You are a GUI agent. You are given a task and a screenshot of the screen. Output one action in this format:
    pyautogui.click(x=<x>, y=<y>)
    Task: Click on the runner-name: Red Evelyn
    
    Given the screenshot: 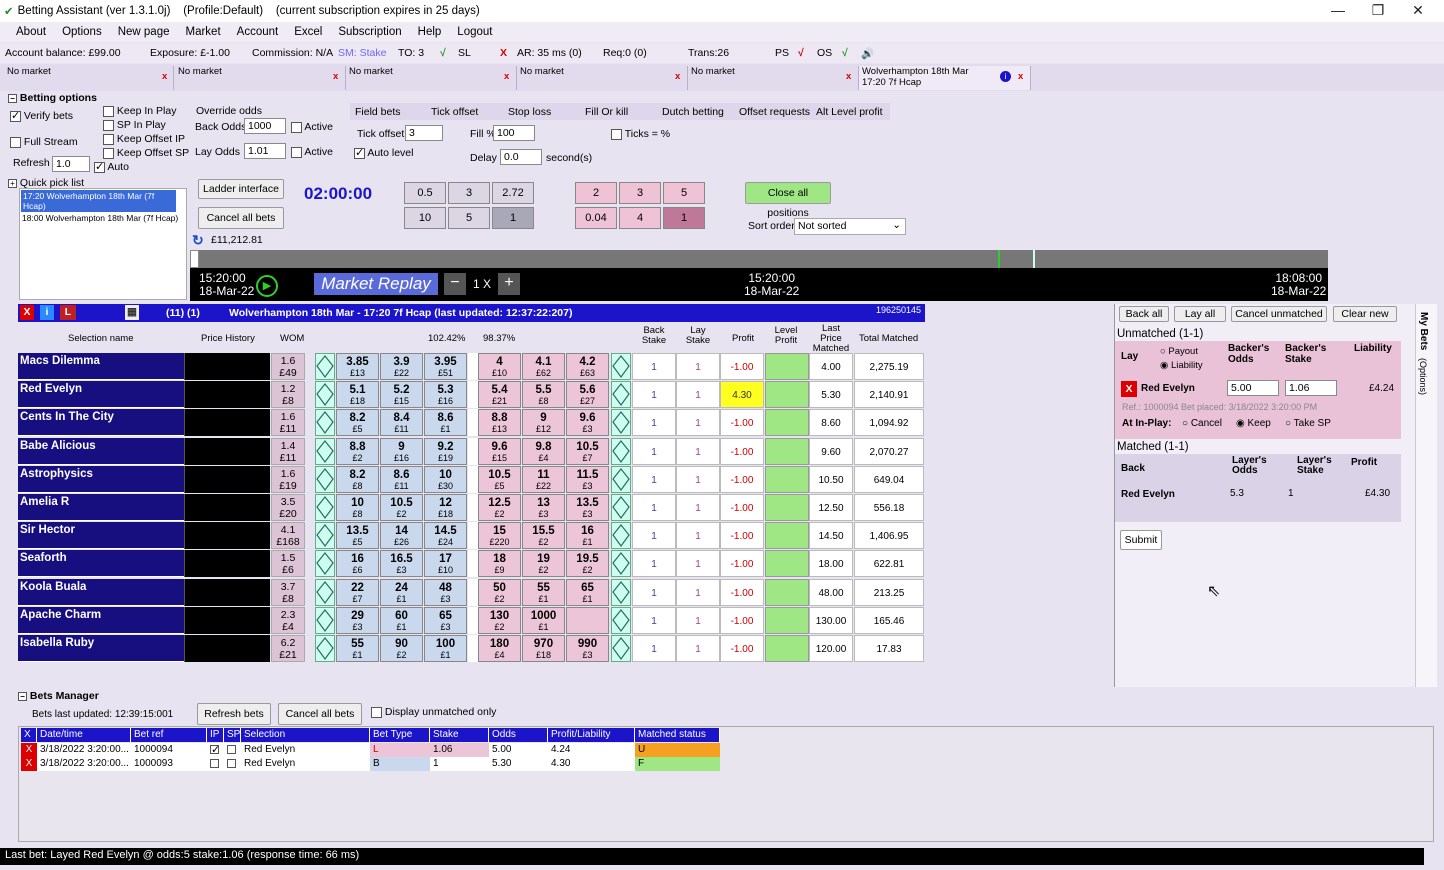 What is the action you would take?
    pyautogui.click(x=101, y=395)
    